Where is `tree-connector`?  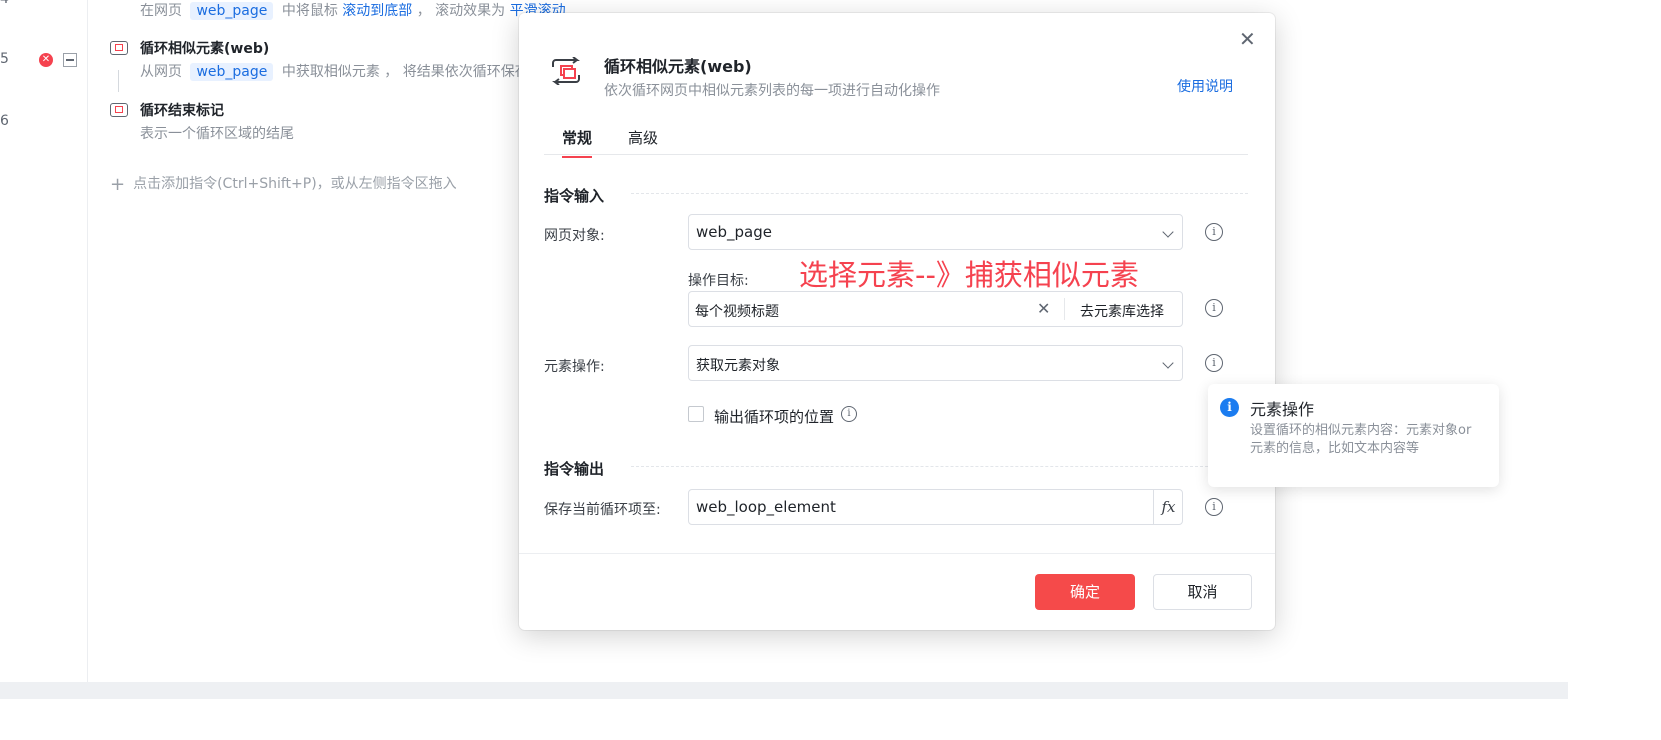
tree-connector is located at coordinates (118, 81).